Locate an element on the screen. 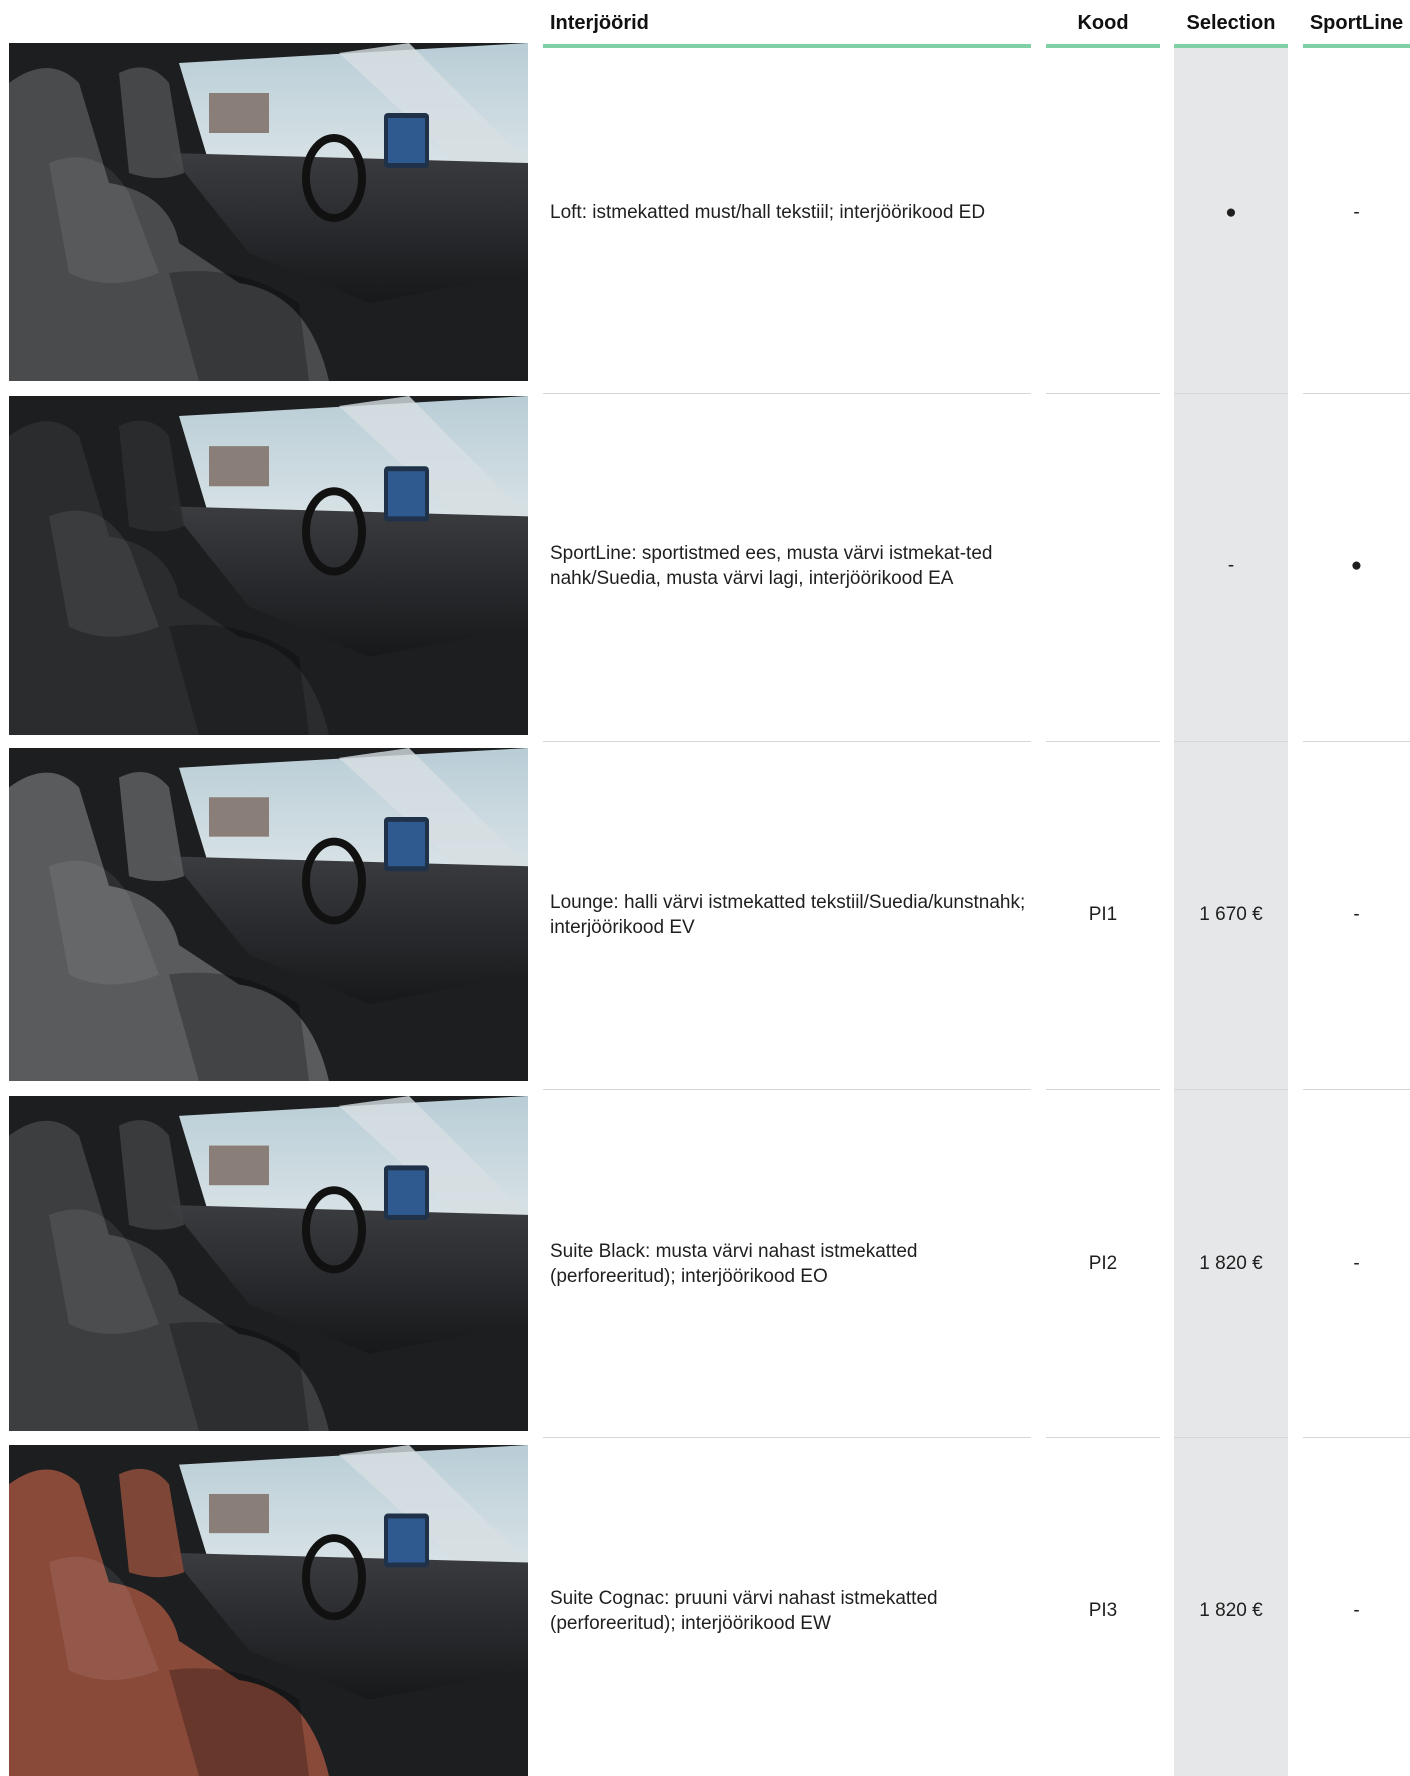 The height and width of the screenshot is (1776, 1410). table-header: Interjöörid Kood Selection SportLine is located at coordinates (705, 24).